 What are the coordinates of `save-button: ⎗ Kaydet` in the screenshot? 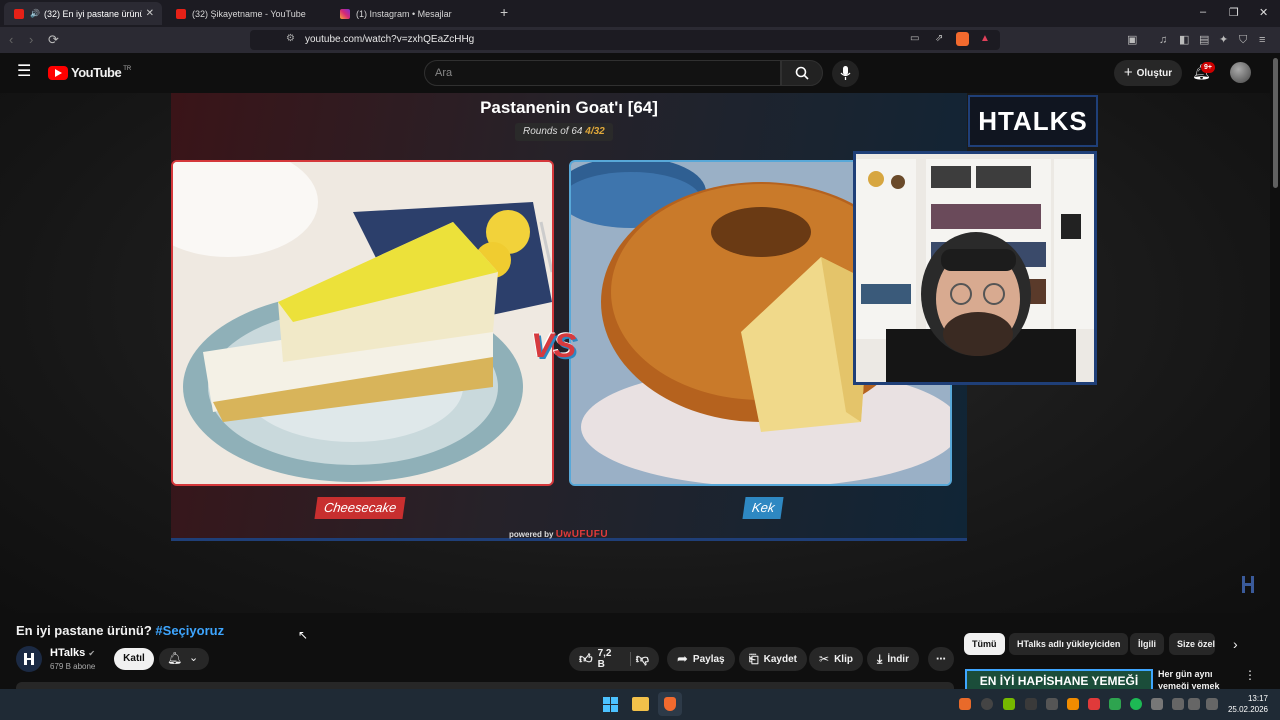 It's located at (773, 659).